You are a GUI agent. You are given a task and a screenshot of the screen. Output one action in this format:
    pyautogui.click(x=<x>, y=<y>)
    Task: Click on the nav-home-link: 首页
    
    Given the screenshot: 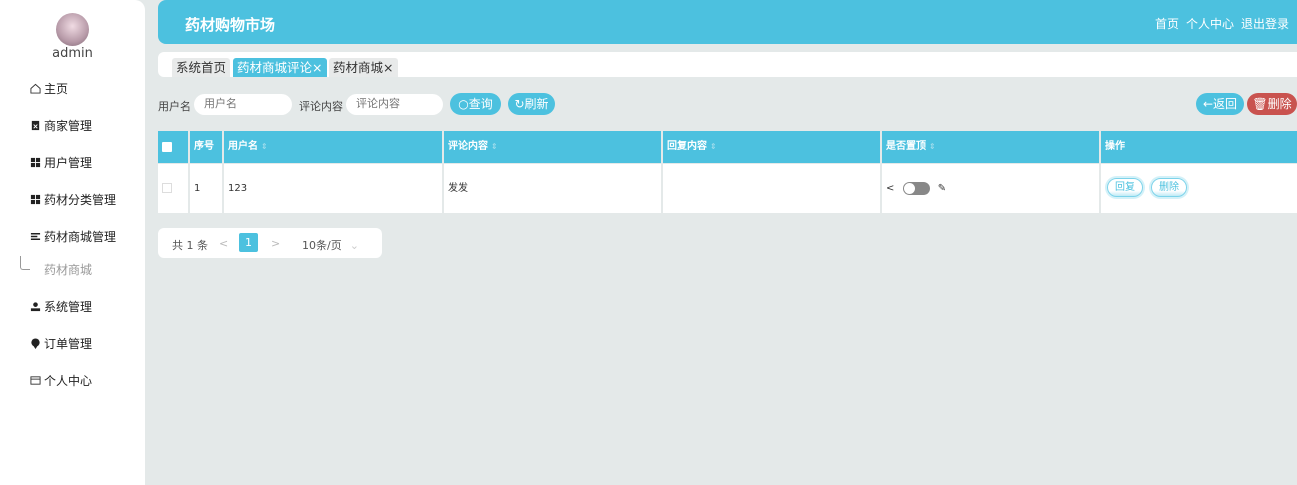 What is the action you would take?
    pyautogui.click(x=1167, y=23)
    